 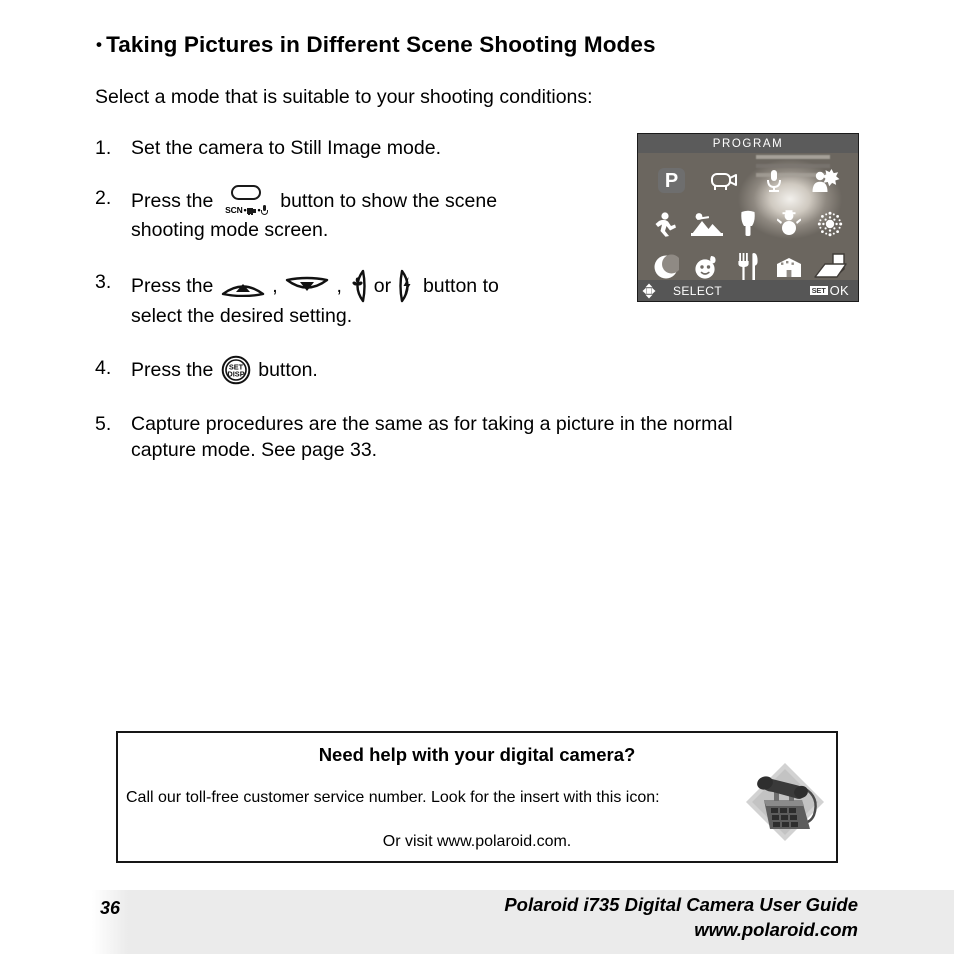 What do you see at coordinates (698, 290) in the screenshot?
I see `lcd-select-label: SELECT` at bounding box center [698, 290].